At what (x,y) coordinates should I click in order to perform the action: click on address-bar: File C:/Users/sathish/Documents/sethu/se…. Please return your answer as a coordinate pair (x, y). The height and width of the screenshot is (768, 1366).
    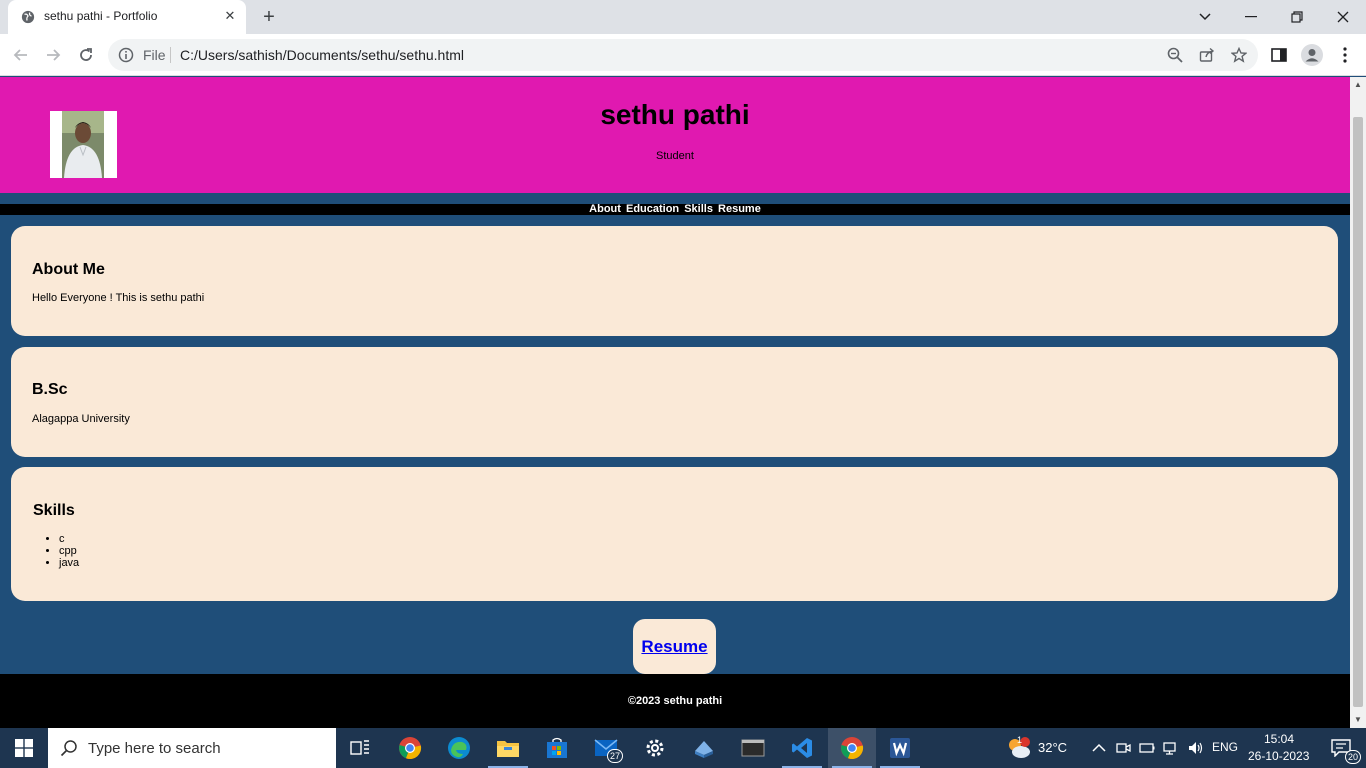
    Looking at the image, I should click on (683, 55).